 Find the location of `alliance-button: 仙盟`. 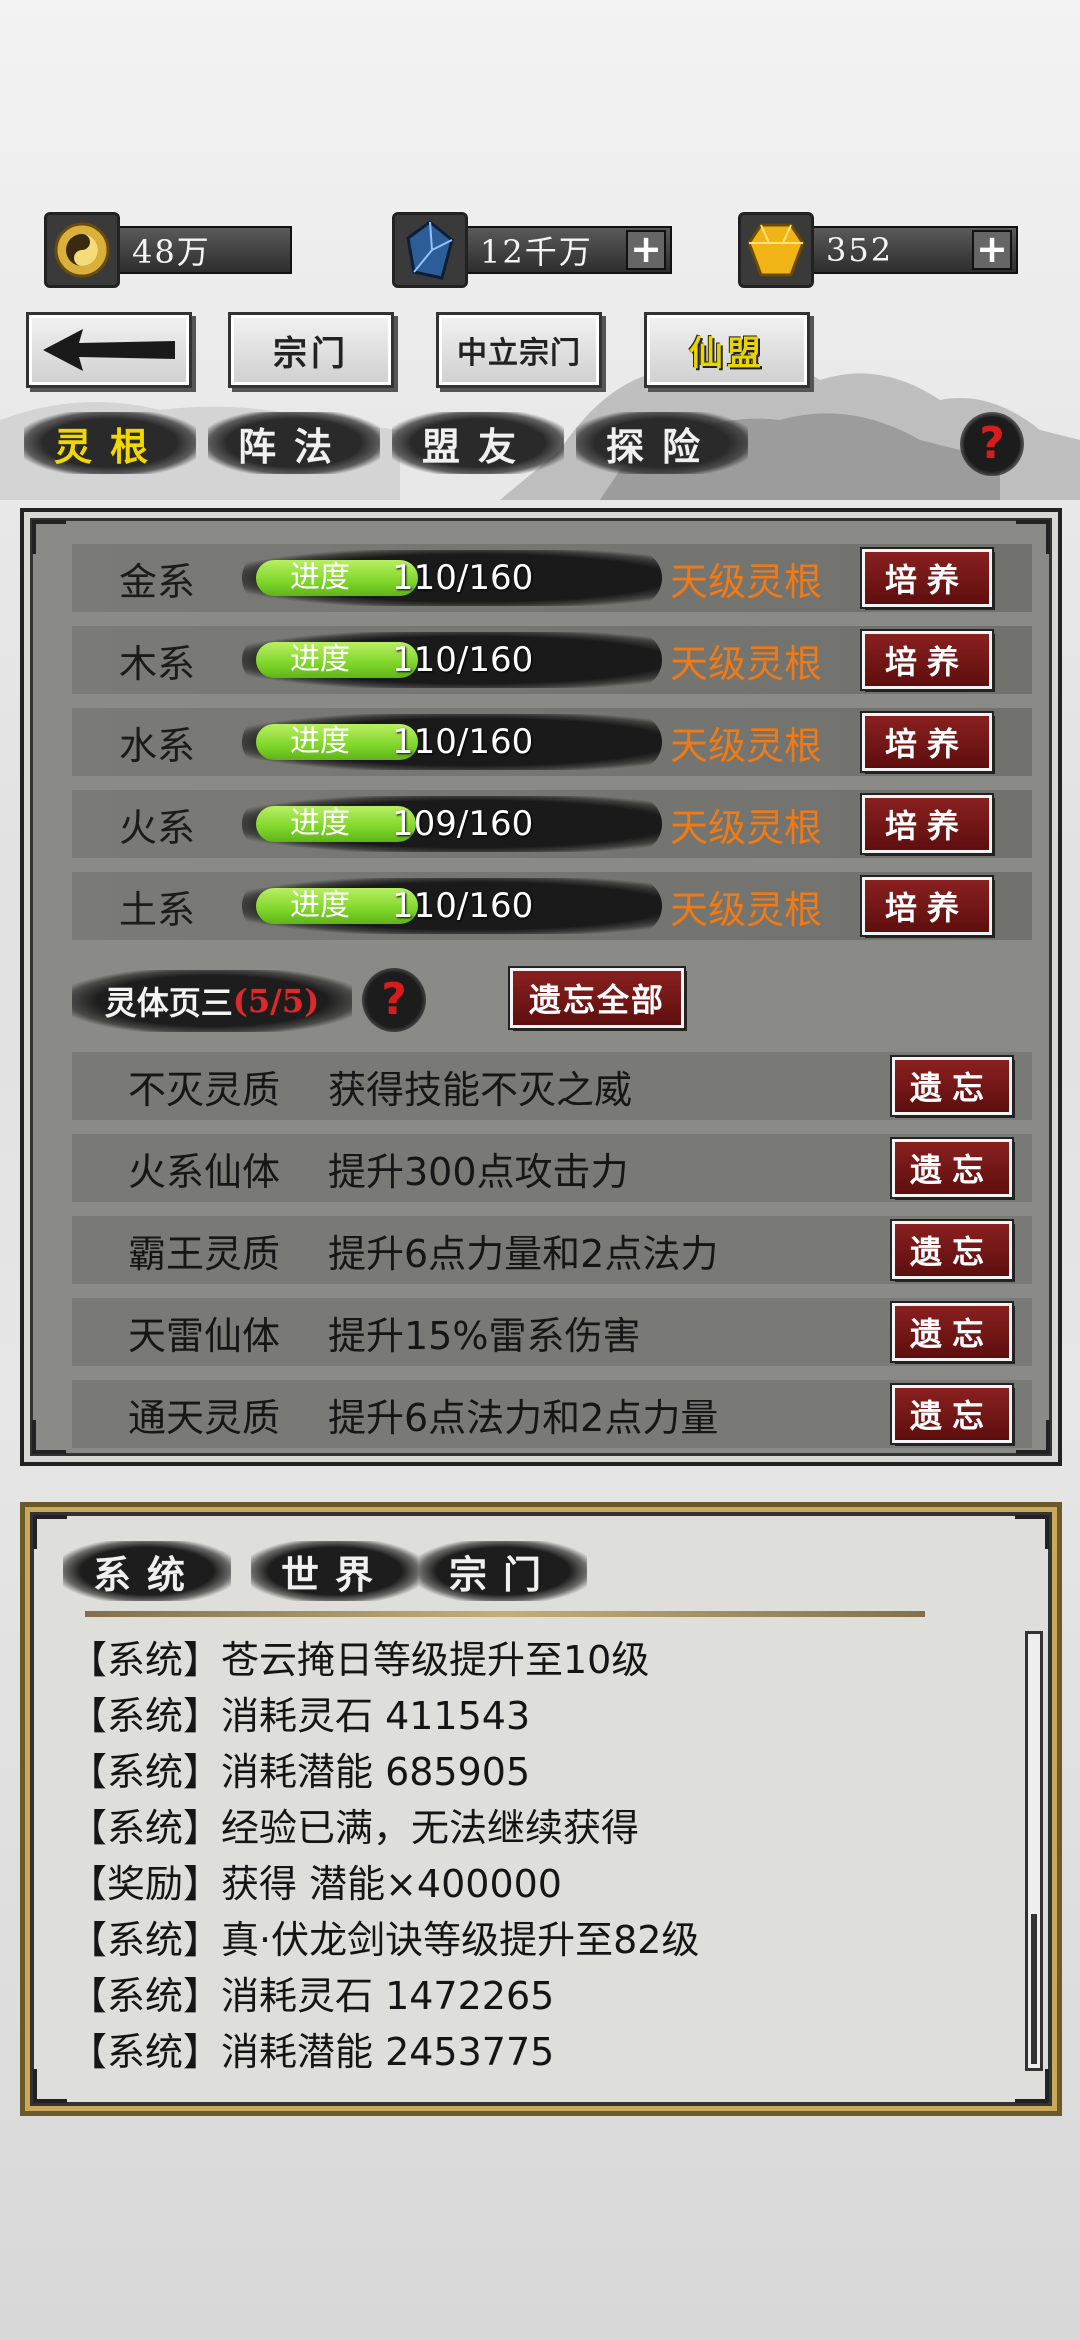

alliance-button: 仙盟 is located at coordinates (727, 350).